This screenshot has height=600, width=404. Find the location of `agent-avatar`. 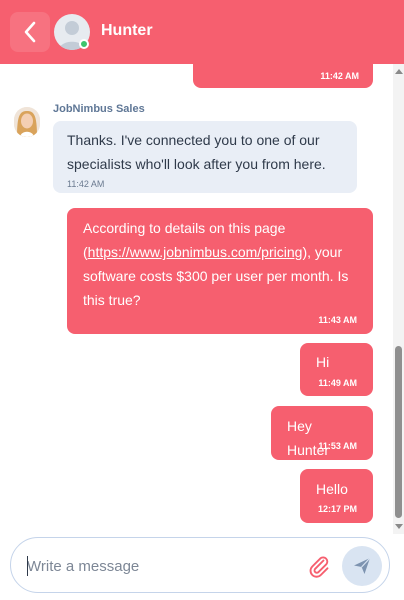

agent-avatar is located at coordinates (27, 122).